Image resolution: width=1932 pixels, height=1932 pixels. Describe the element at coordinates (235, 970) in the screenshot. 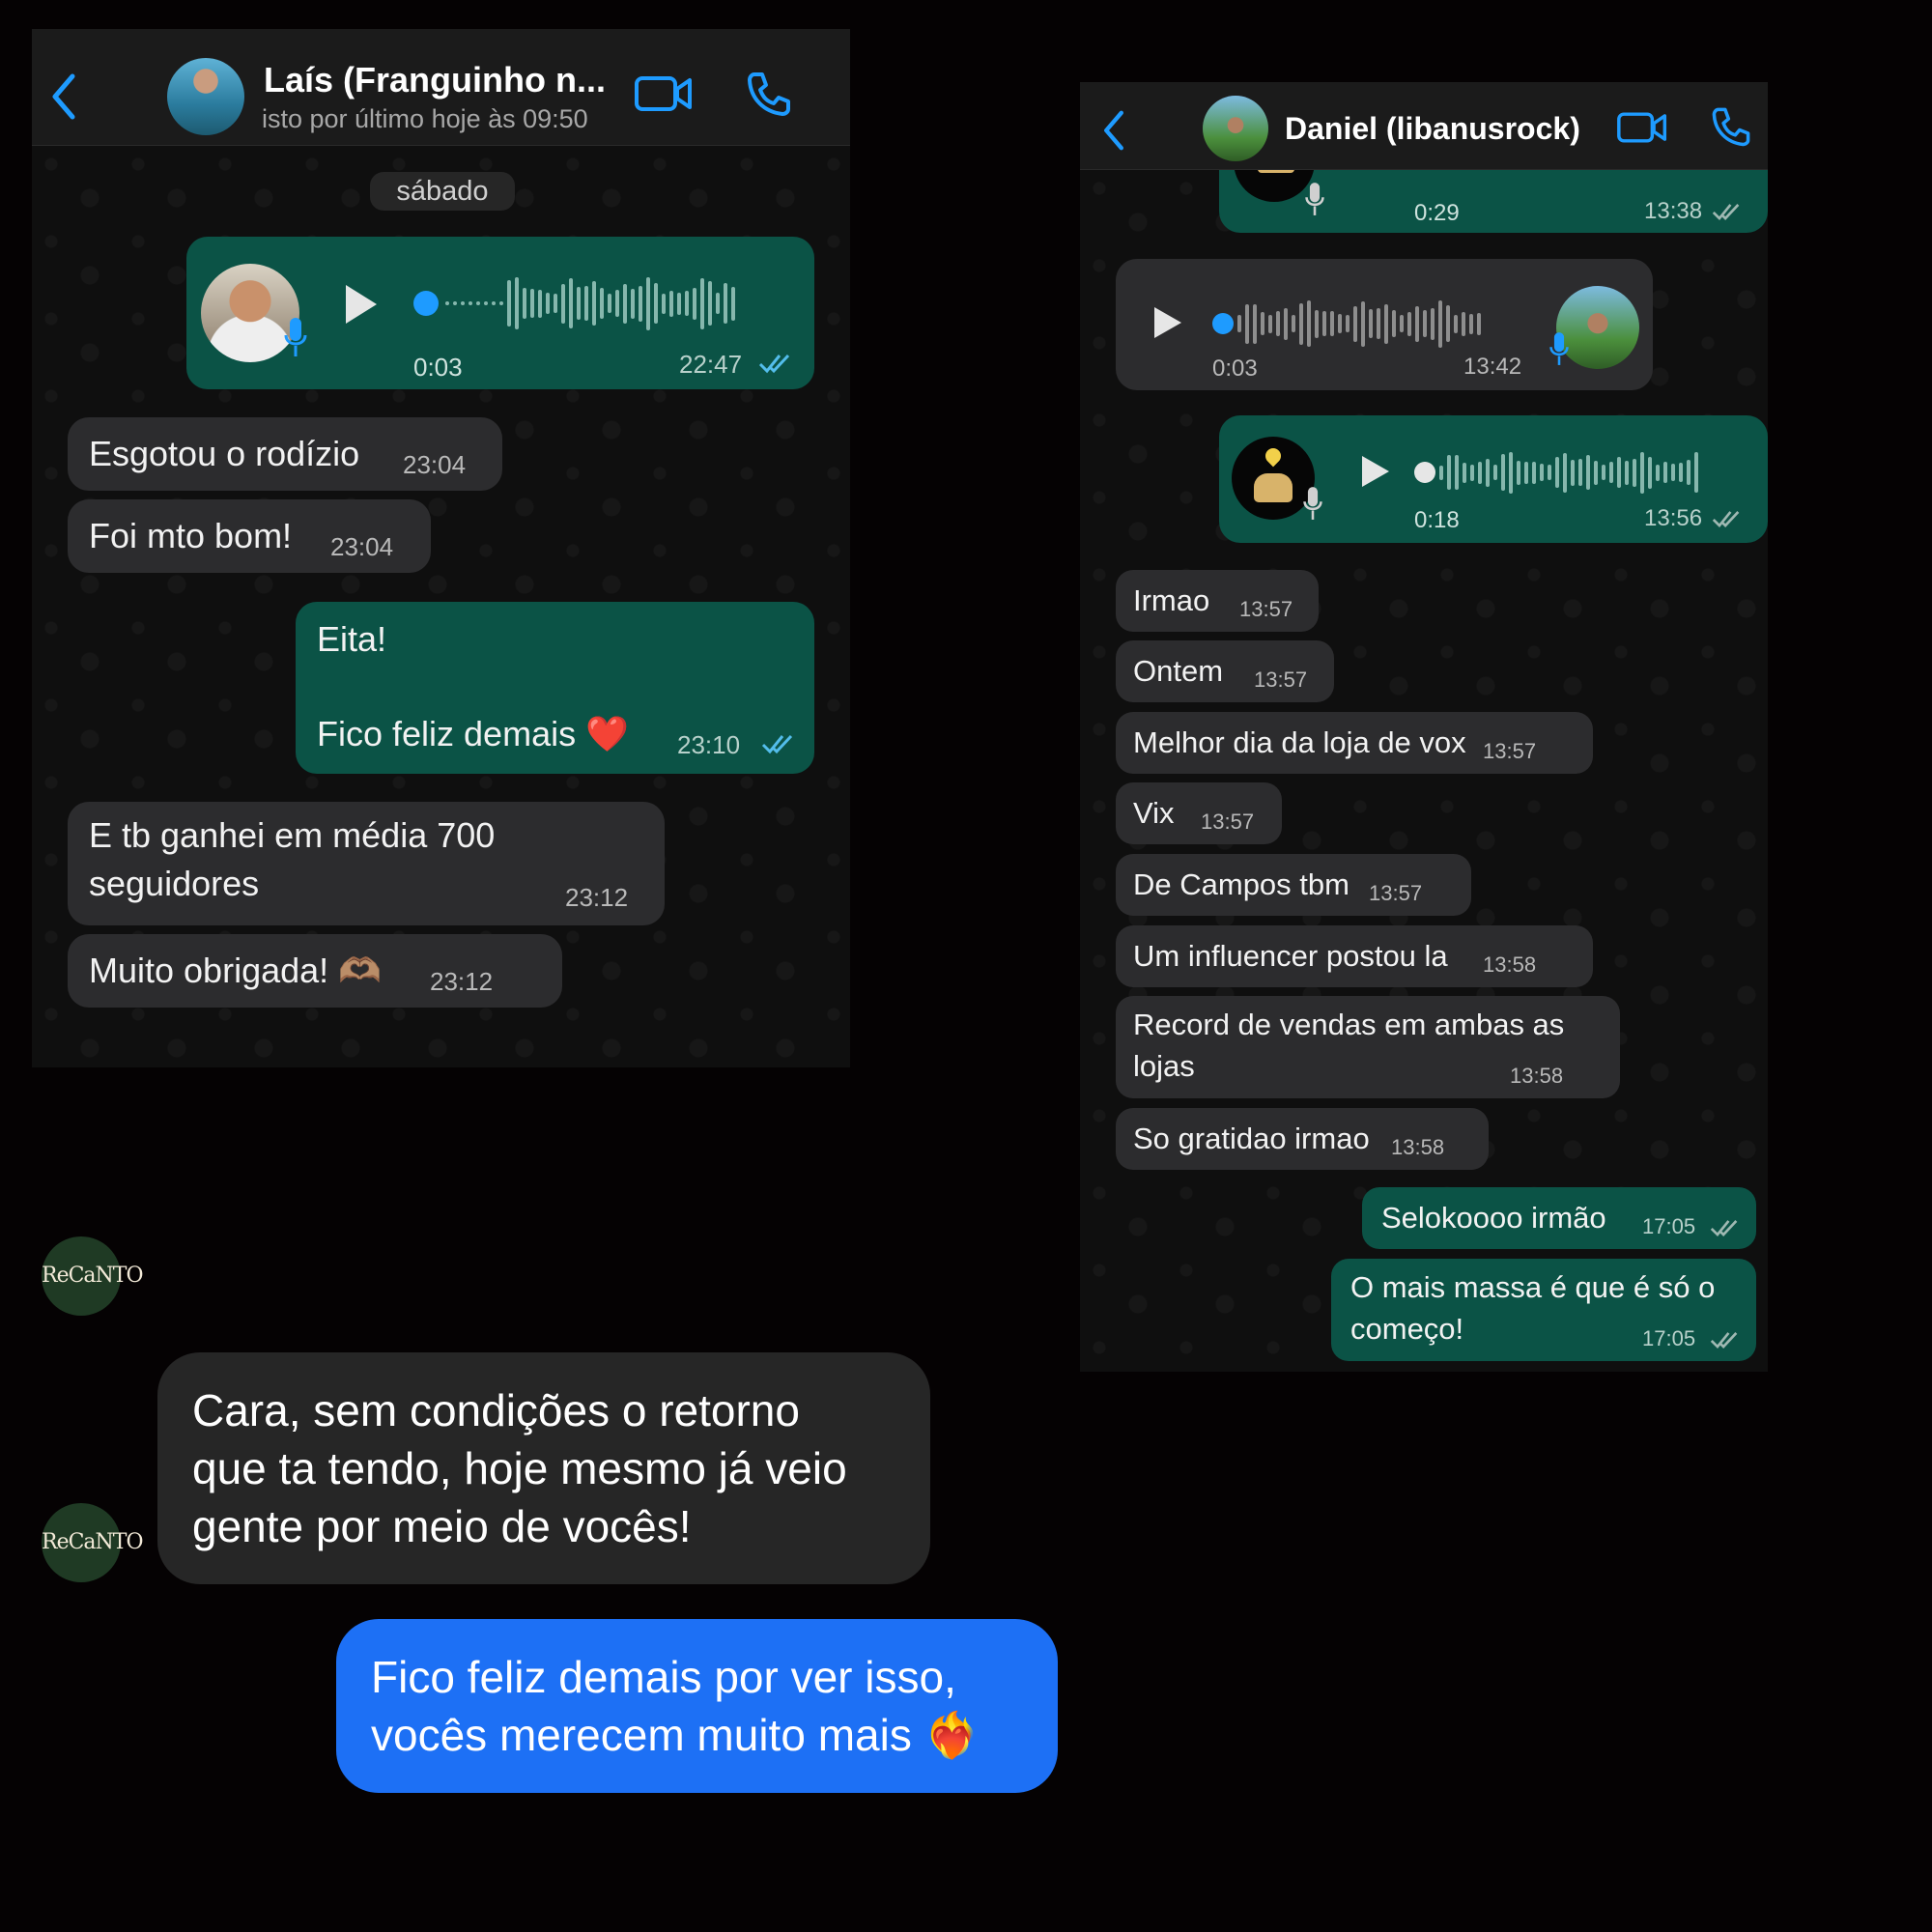

I see `message-text: Muito obrigada! 🫶🏽` at that location.